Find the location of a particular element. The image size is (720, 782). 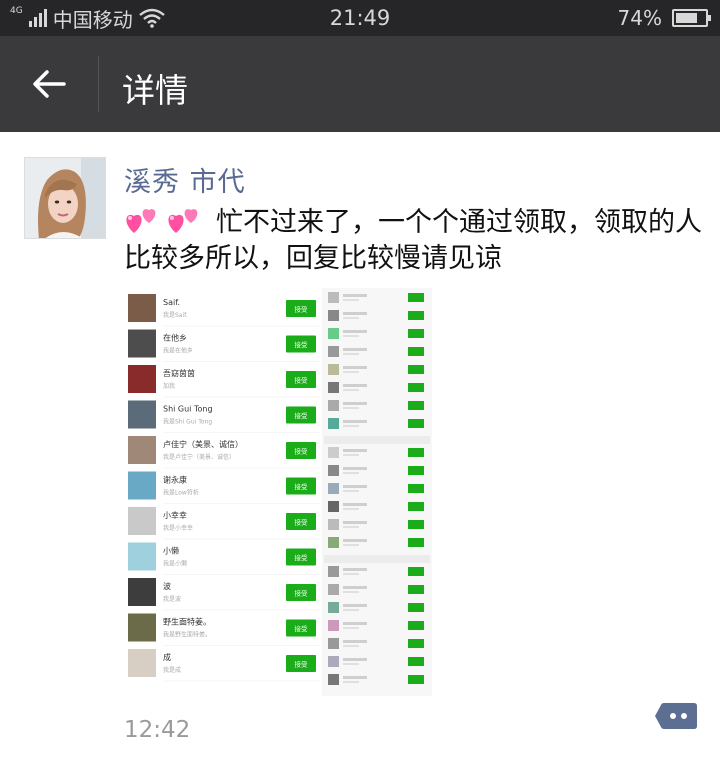

battery-percent: 74% is located at coordinates (639, 18).